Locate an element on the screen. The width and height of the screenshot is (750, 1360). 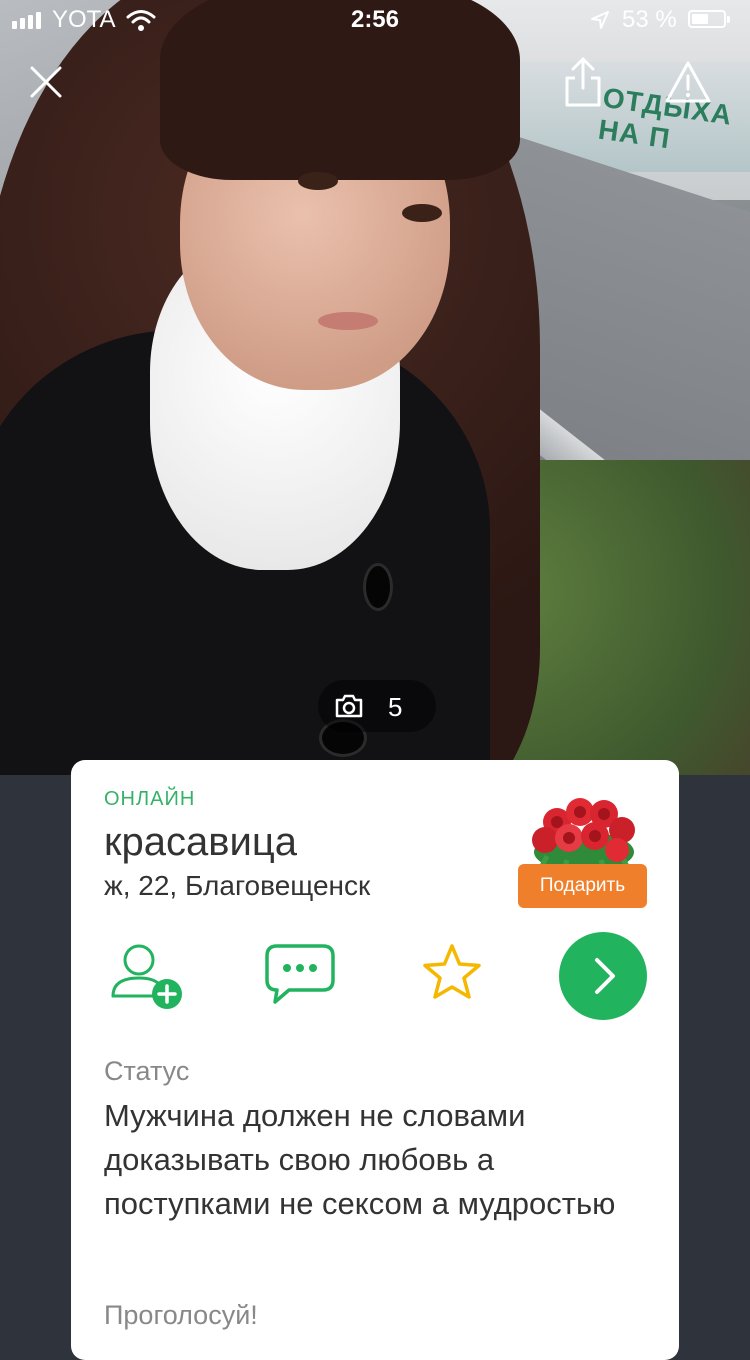
next-profile-button is located at coordinates (603, 976).